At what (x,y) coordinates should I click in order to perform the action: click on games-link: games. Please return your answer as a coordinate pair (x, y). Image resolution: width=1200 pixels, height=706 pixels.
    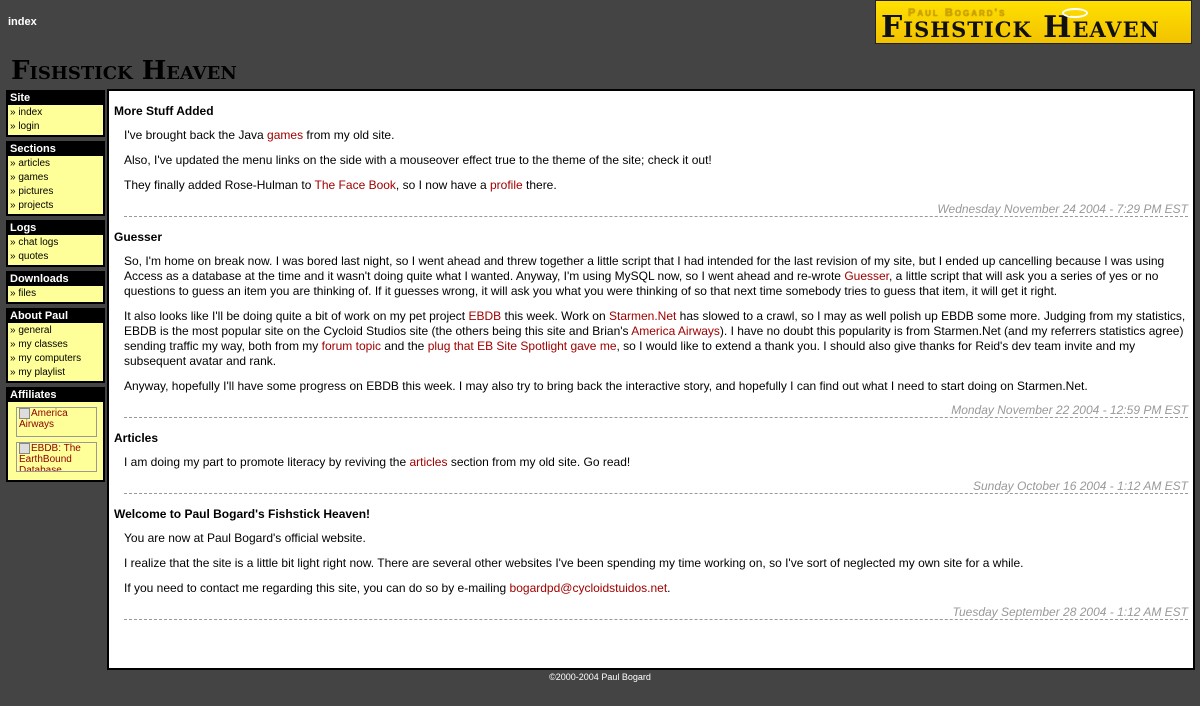
    Looking at the image, I should click on (285, 135).